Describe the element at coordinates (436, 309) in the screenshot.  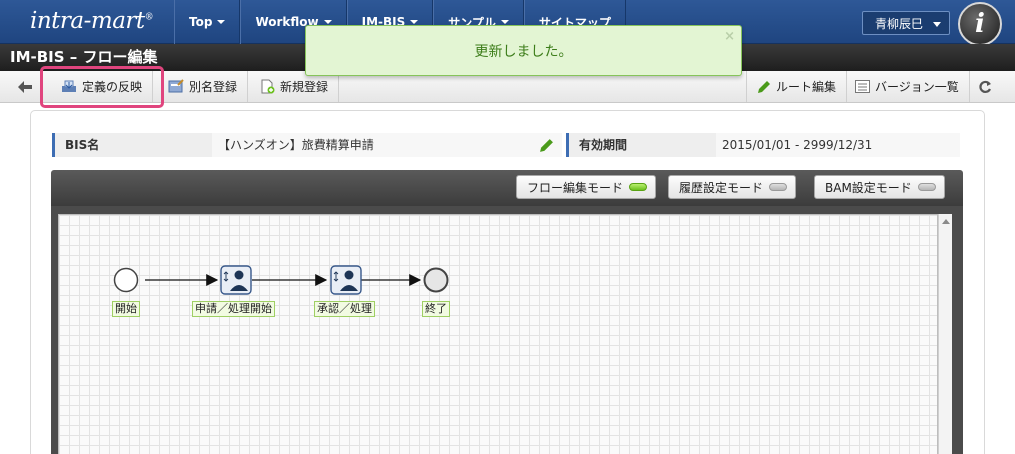
I see `node-label-end: 終了` at that location.